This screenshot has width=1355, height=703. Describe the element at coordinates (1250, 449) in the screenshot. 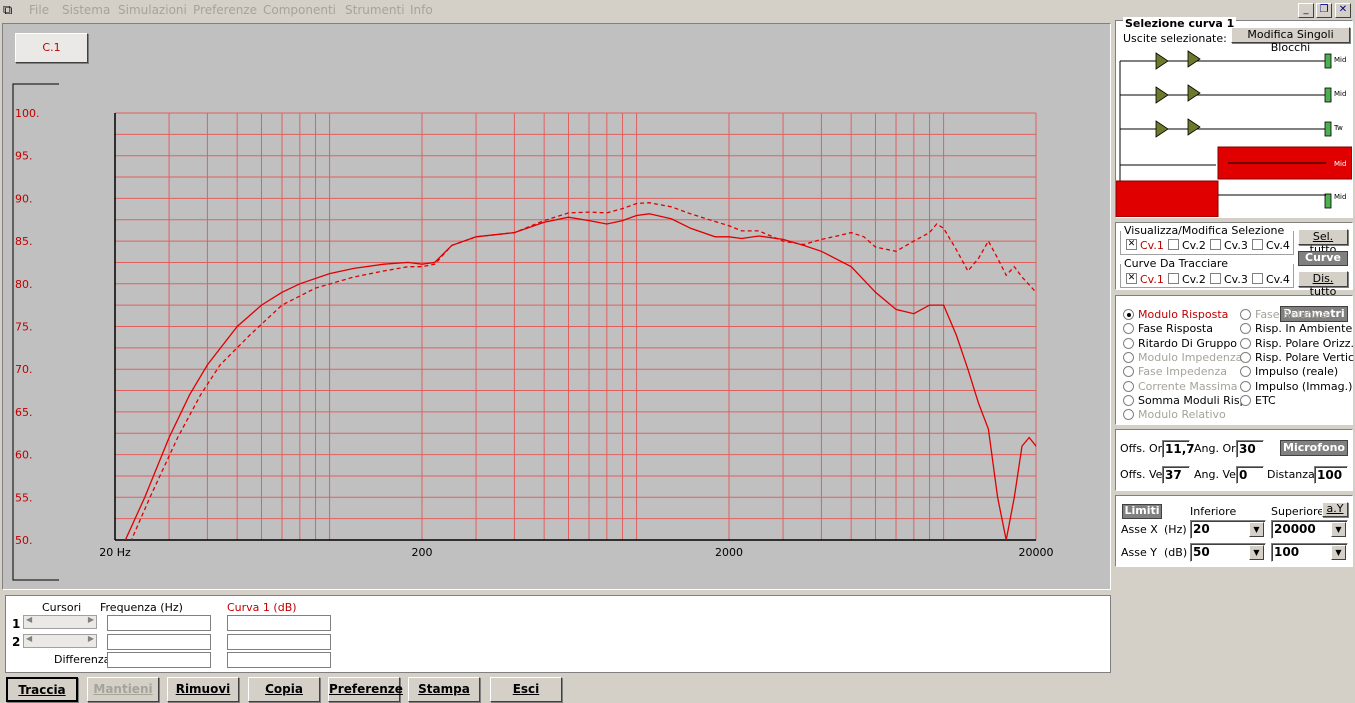

I see `ang-or-input: 30` at that location.